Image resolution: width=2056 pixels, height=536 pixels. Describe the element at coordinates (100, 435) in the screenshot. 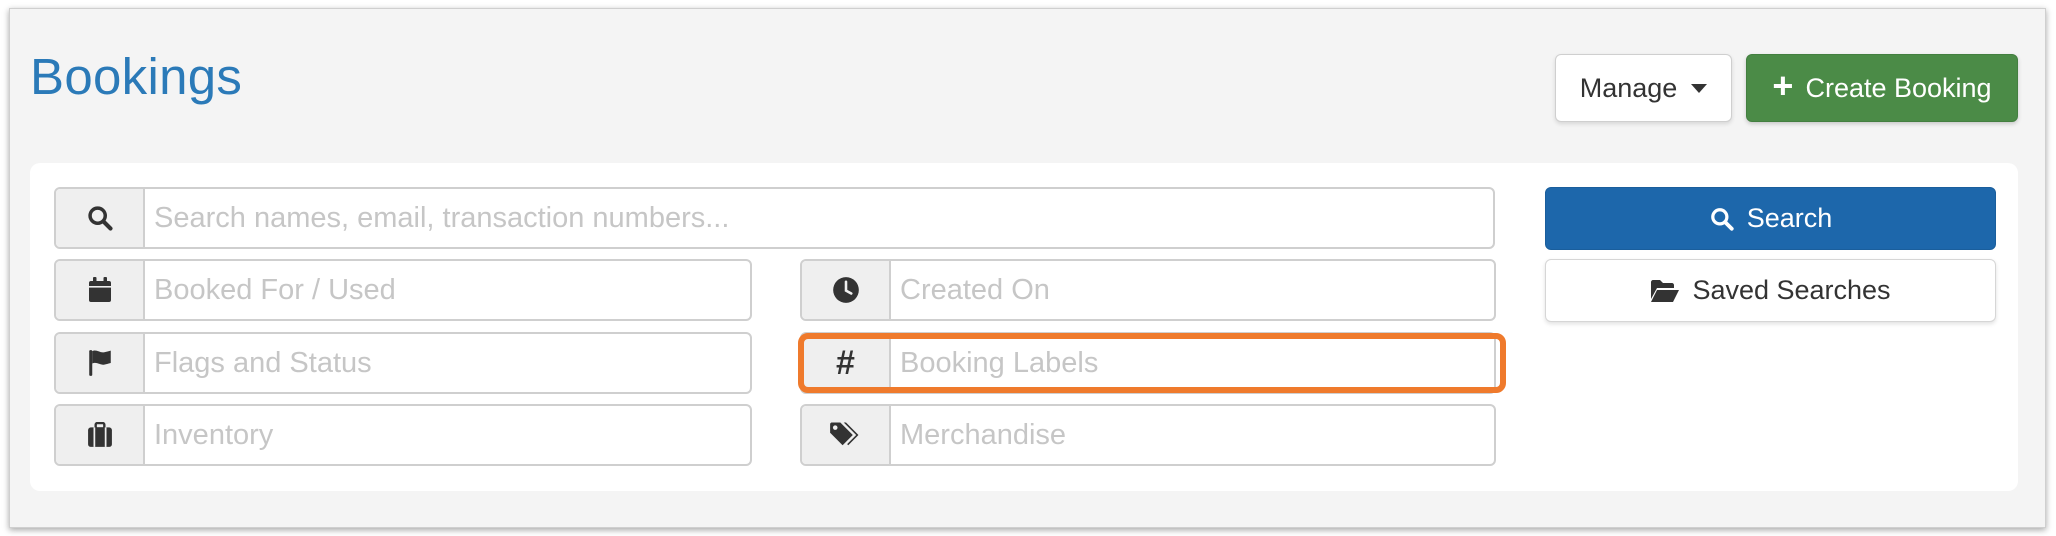

I see `briefcase-icon` at that location.